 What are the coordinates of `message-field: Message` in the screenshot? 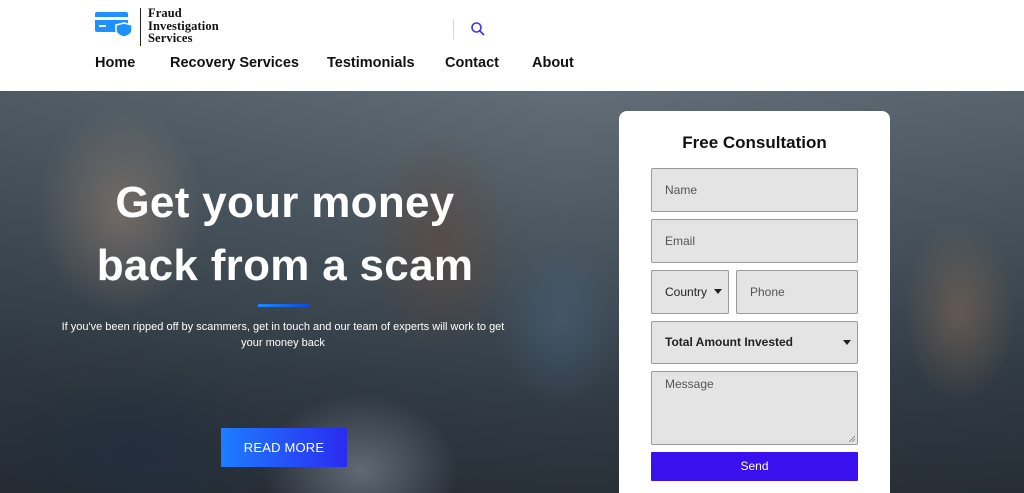 It's located at (754, 408).